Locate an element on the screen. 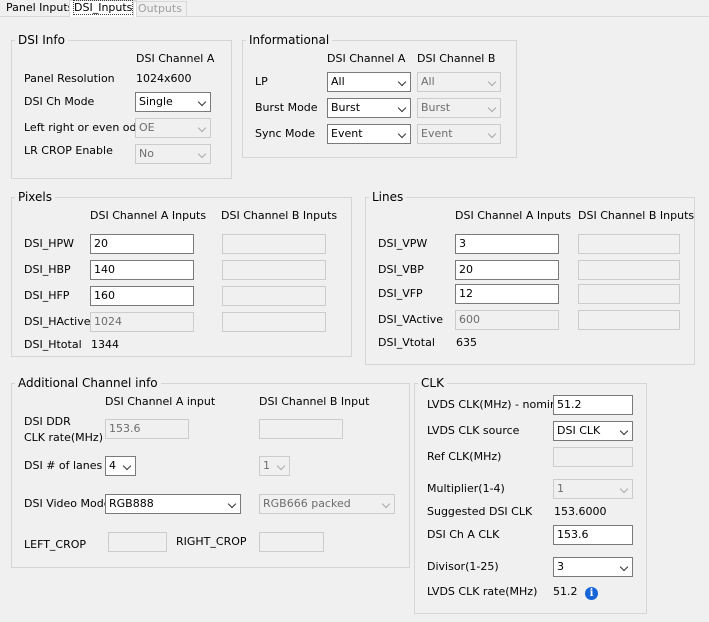  lanes-a-dropdown: 4 is located at coordinates (120, 466).